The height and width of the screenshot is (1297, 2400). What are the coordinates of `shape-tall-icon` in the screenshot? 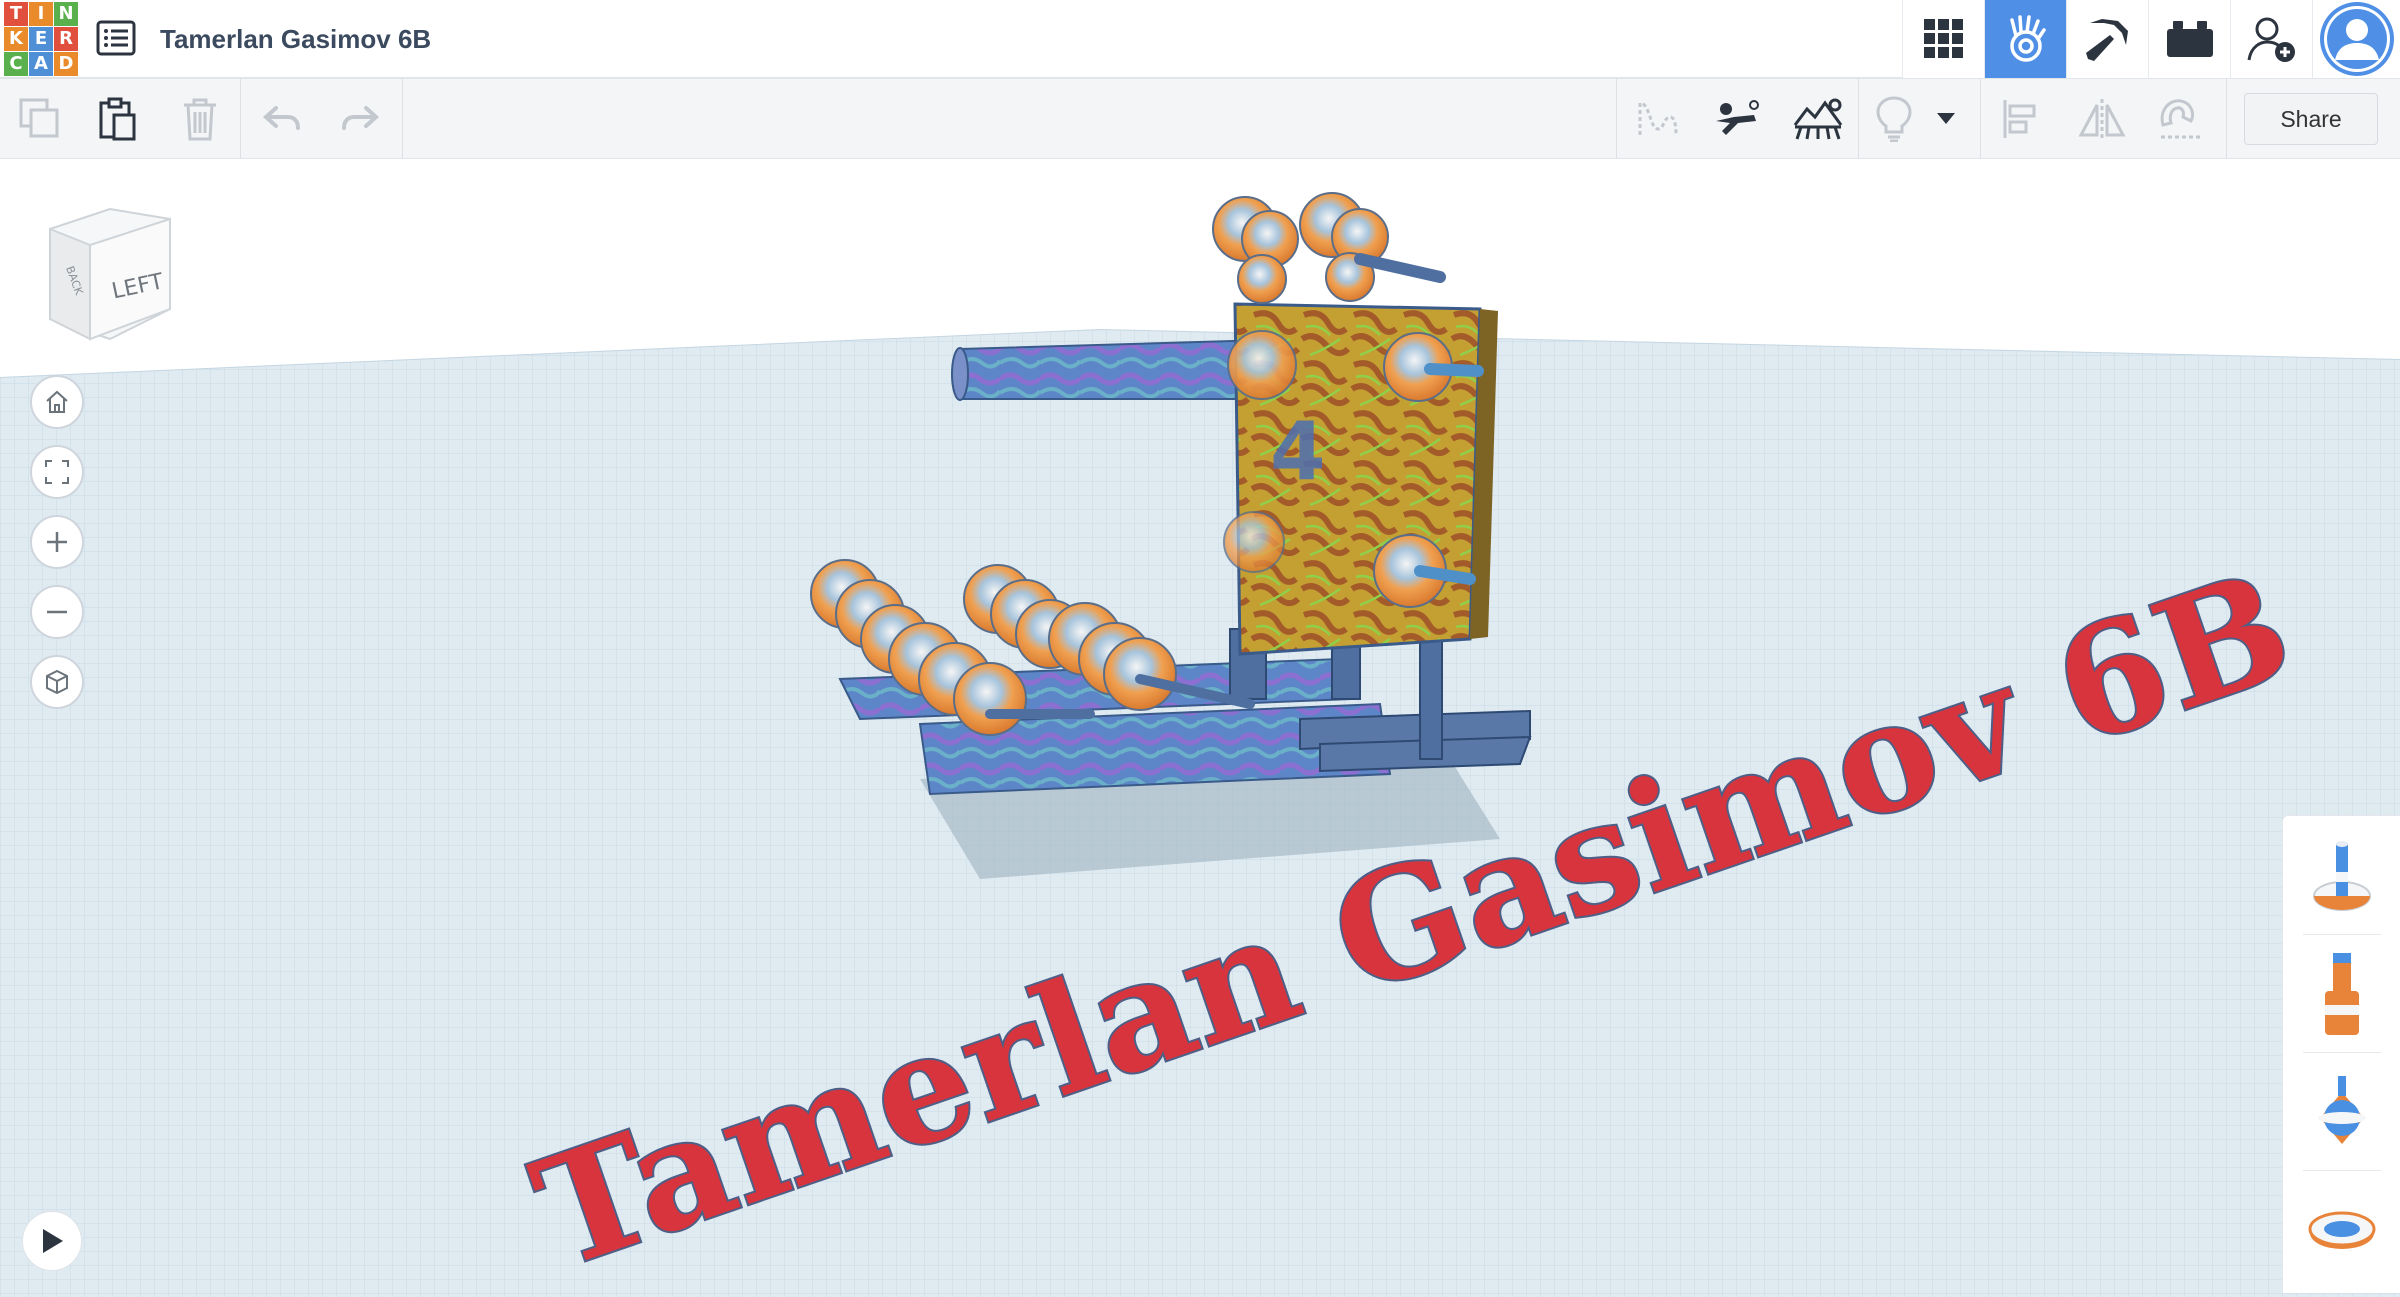 It's located at (2342, 876).